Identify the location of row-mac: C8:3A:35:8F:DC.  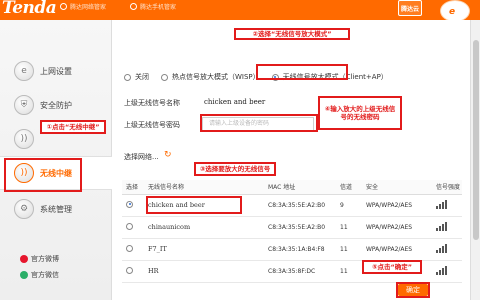
(300, 271).